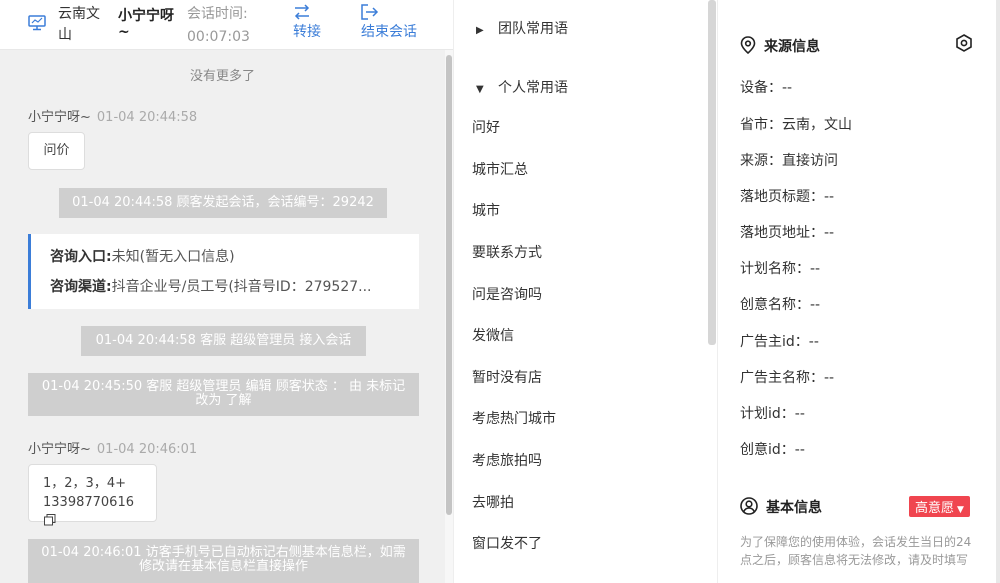 The width and height of the screenshot is (1000, 583). What do you see at coordinates (514, 418) in the screenshot?
I see `phrase-item: 考虑热门城市` at bounding box center [514, 418].